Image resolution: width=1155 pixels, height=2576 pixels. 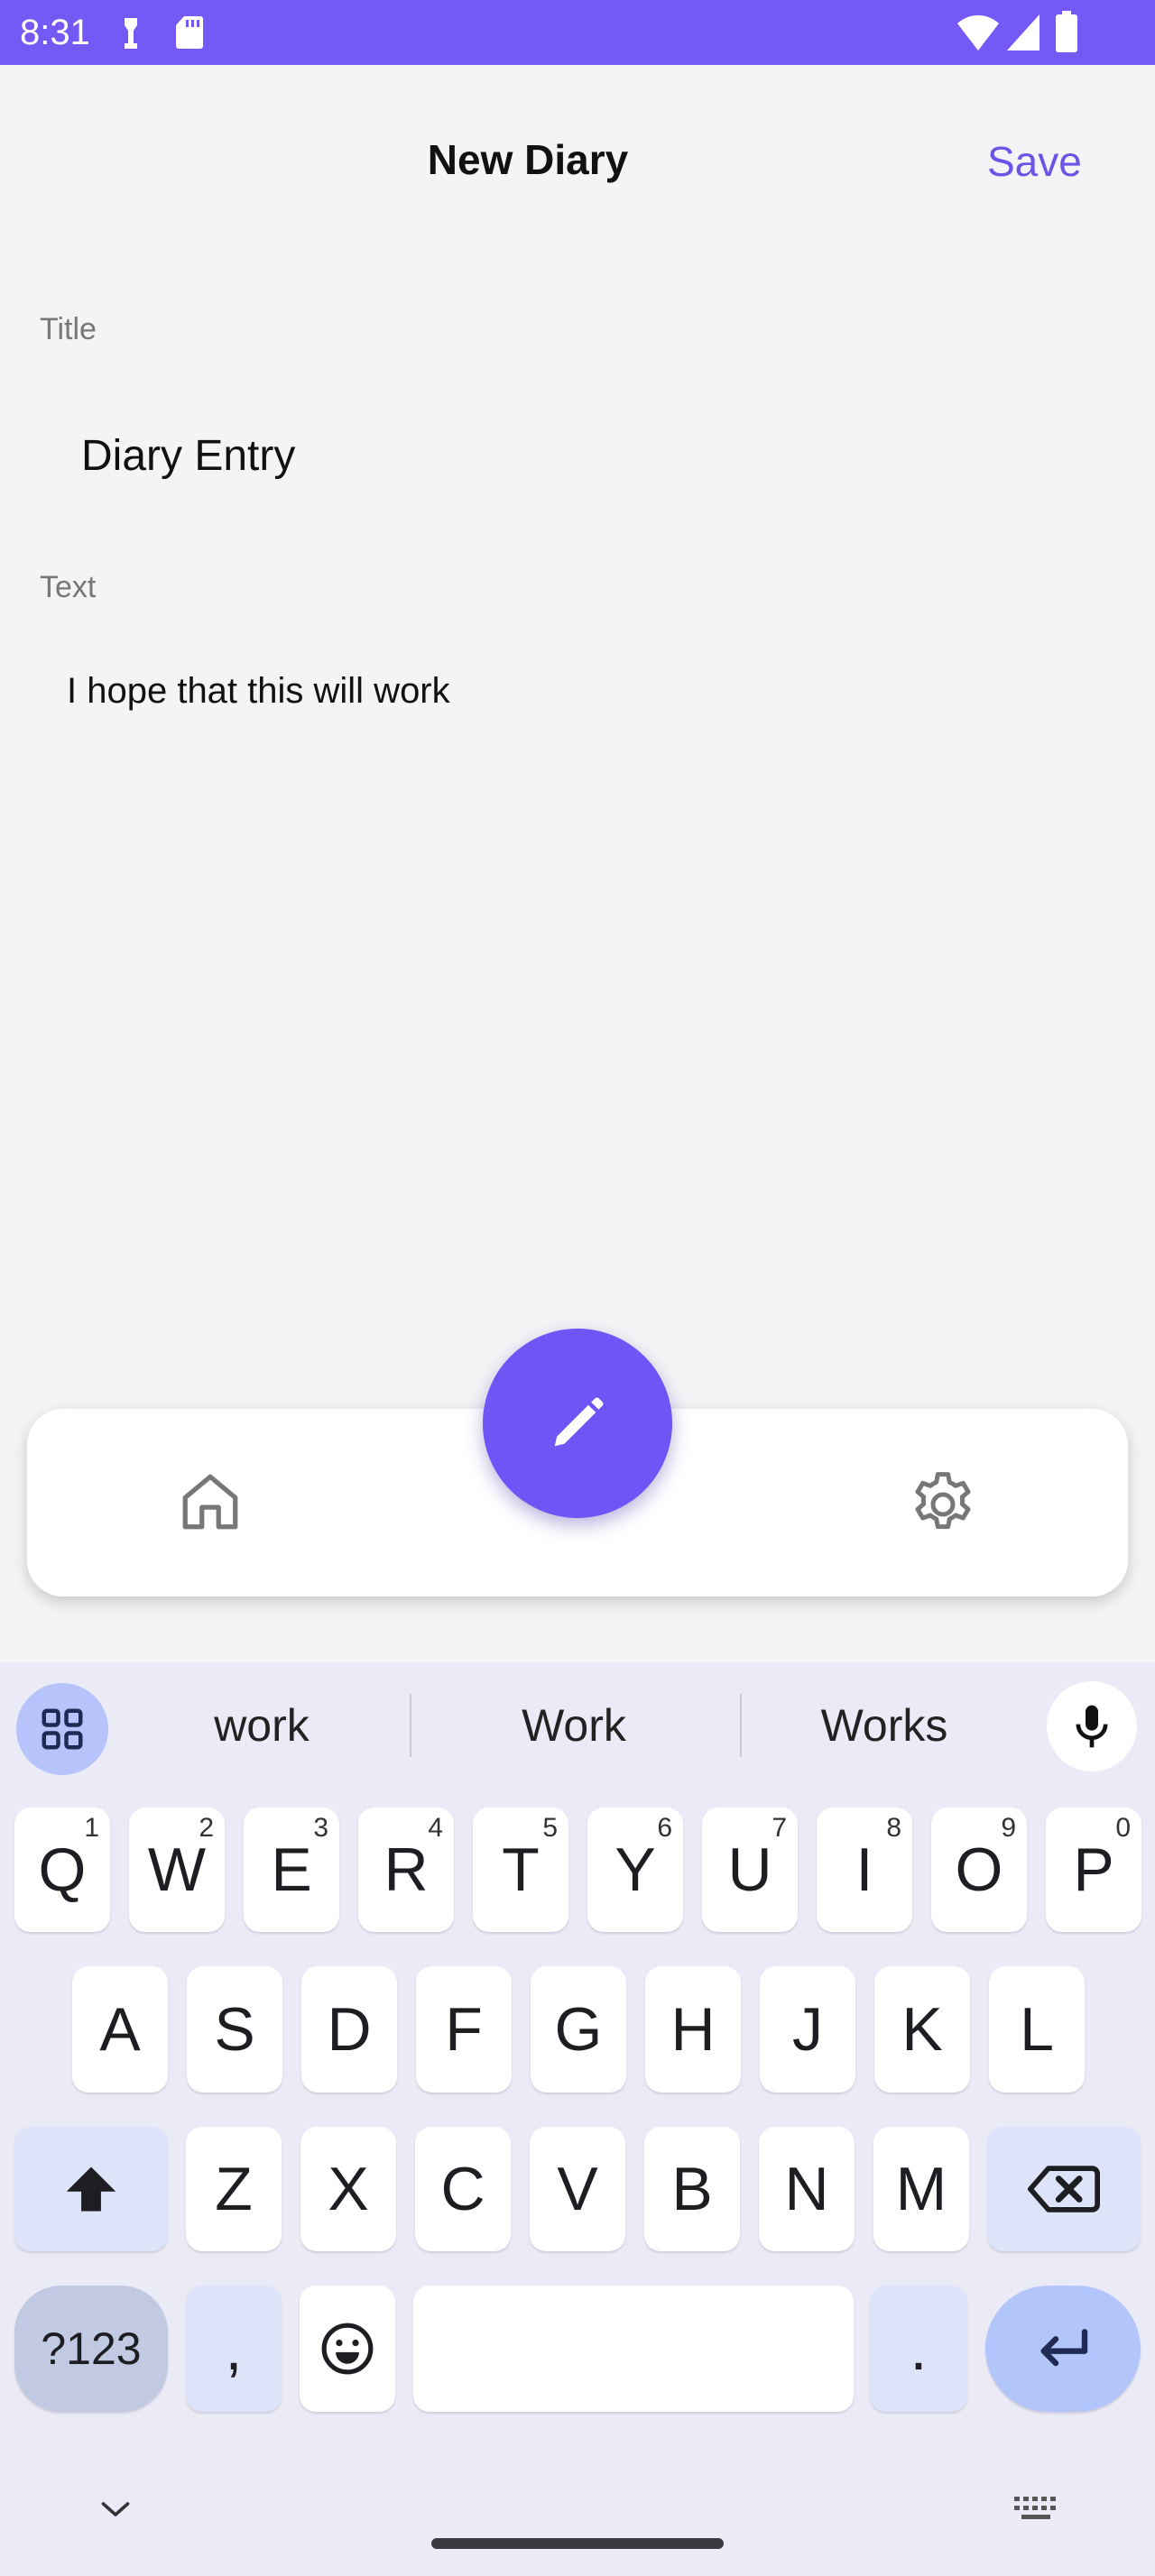 I want to click on key-label: S, so click(x=234, y=2029).